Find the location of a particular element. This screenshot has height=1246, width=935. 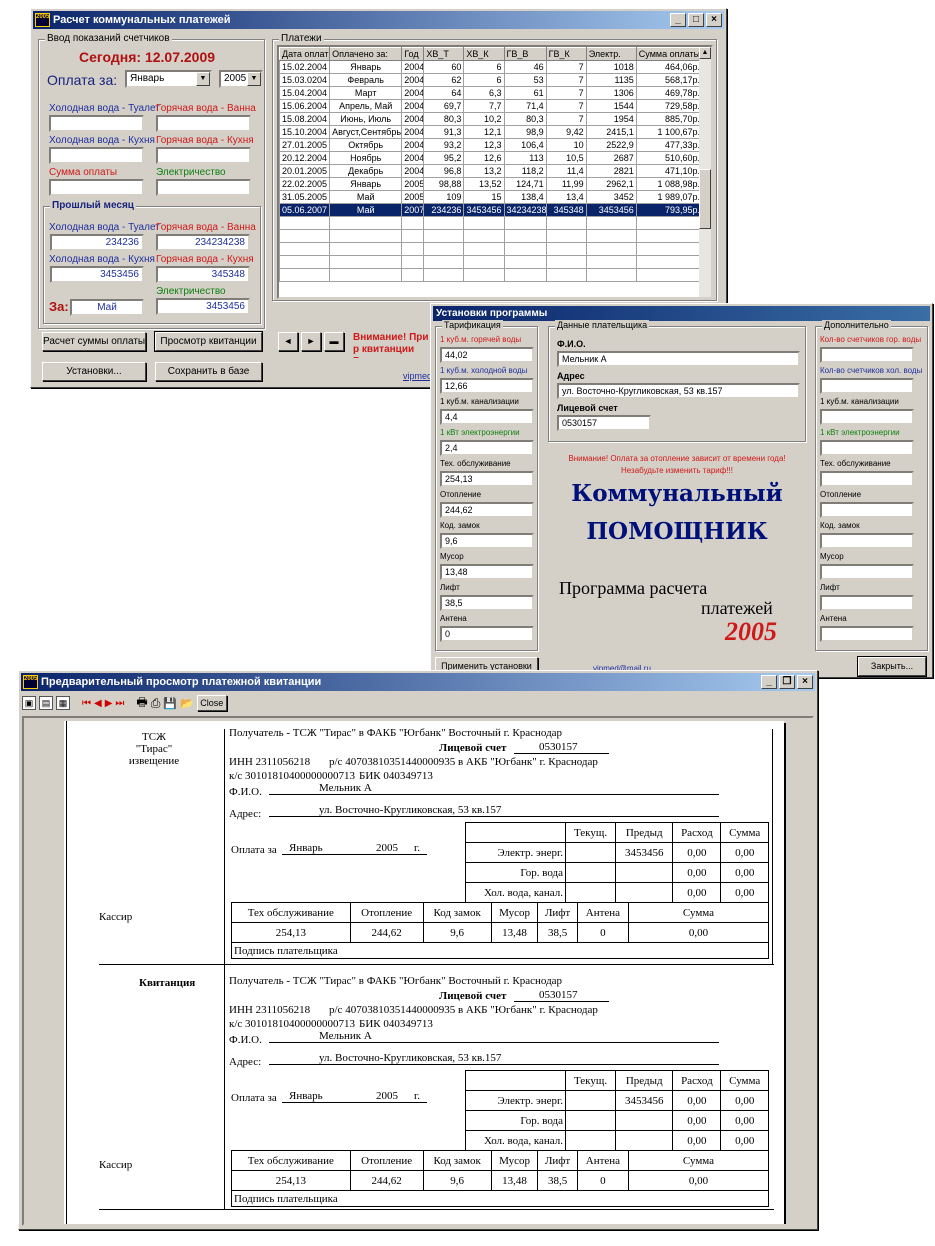

account-input: 0530157 is located at coordinates (604, 423).